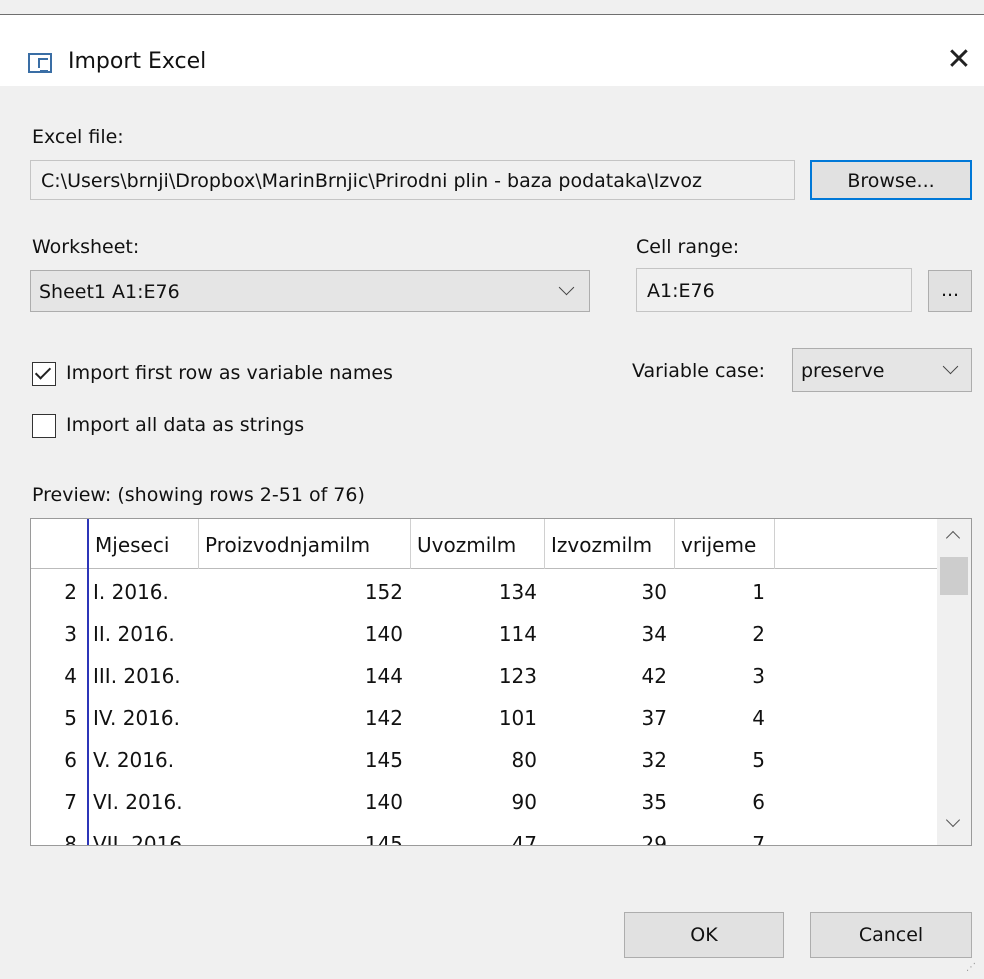  Describe the element at coordinates (485, 835) in the screenshot. I see `table-row: 8 VII. 2016. 145 47 29 7` at that location.